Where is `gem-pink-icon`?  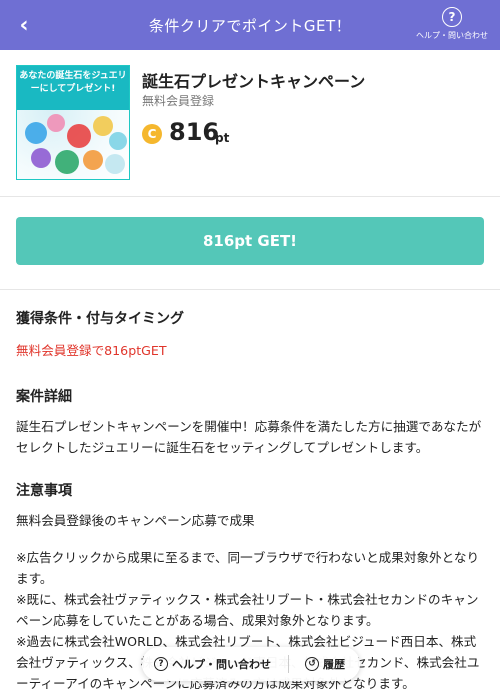 gem-pink-icon is located at coordinates (56, 123).